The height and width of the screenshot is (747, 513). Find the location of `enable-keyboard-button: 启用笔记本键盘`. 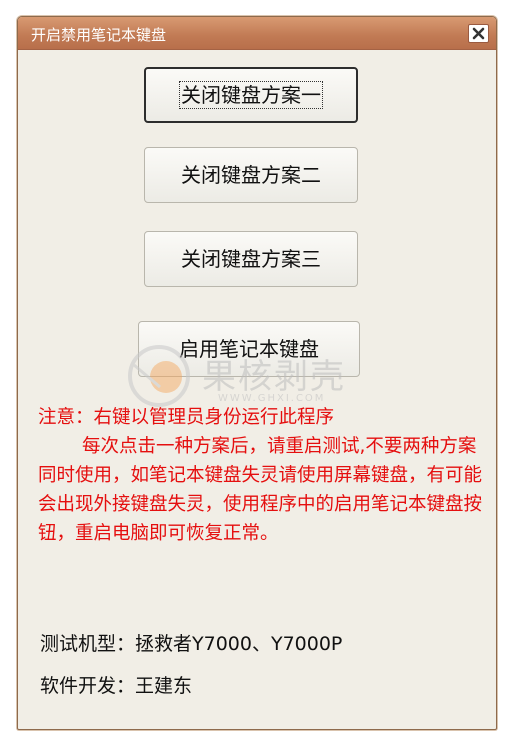

enable-keyboard-button: 启用笔记本键盘 is located at coordinates (249, 349).